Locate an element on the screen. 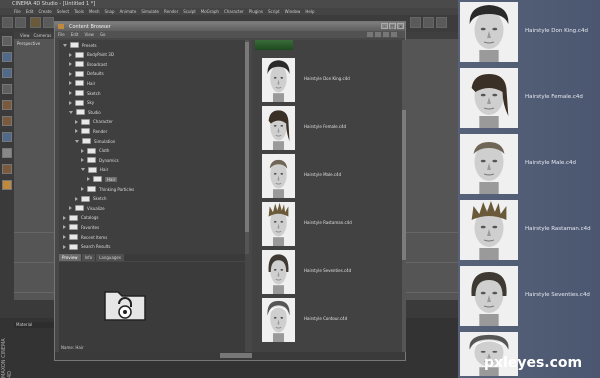  tree-item: Broadcast is located at coordinates (88, 64).